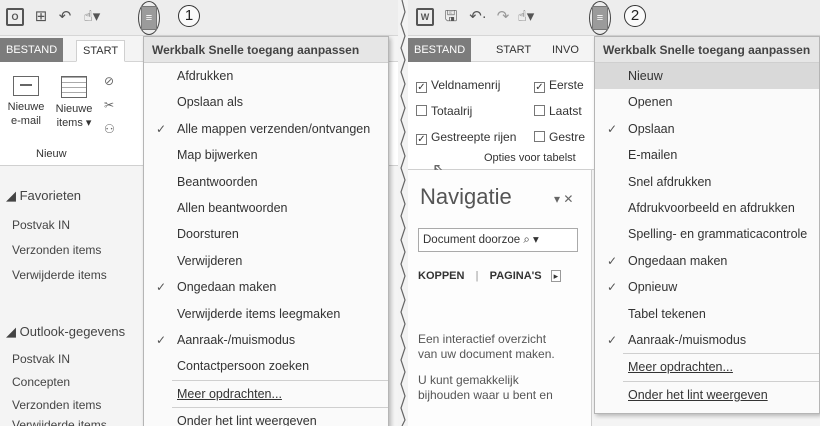 The image size is (820, 426). What do you see at coordinates (109, 81) in the screenshot?
I see `ignore-icon: ⊘` at bounding box center [109, 81].